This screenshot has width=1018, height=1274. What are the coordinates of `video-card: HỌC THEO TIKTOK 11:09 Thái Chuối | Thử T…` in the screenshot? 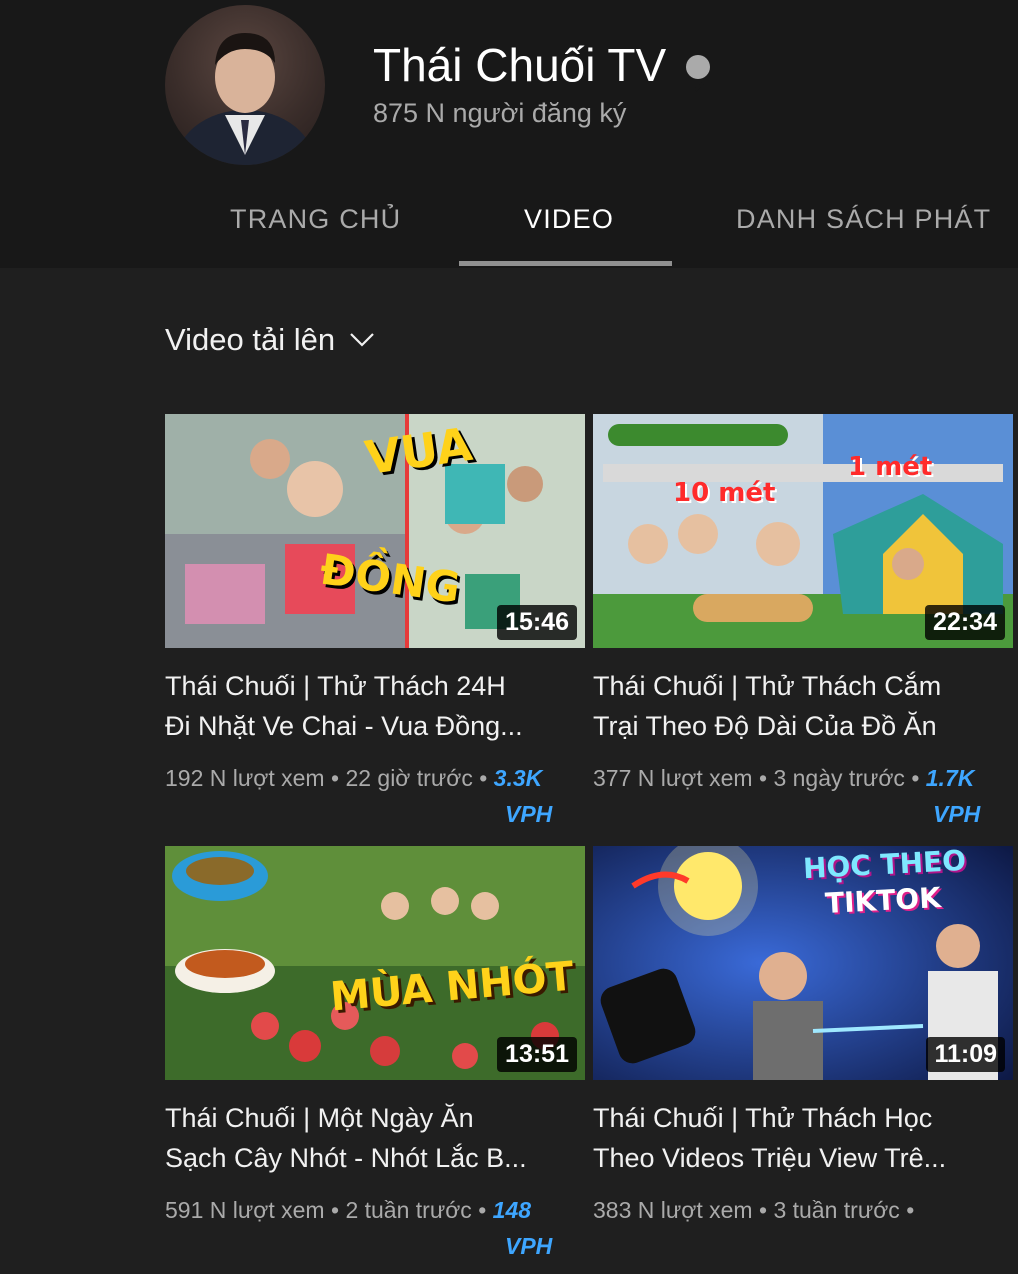 It's located at (803, 1037).